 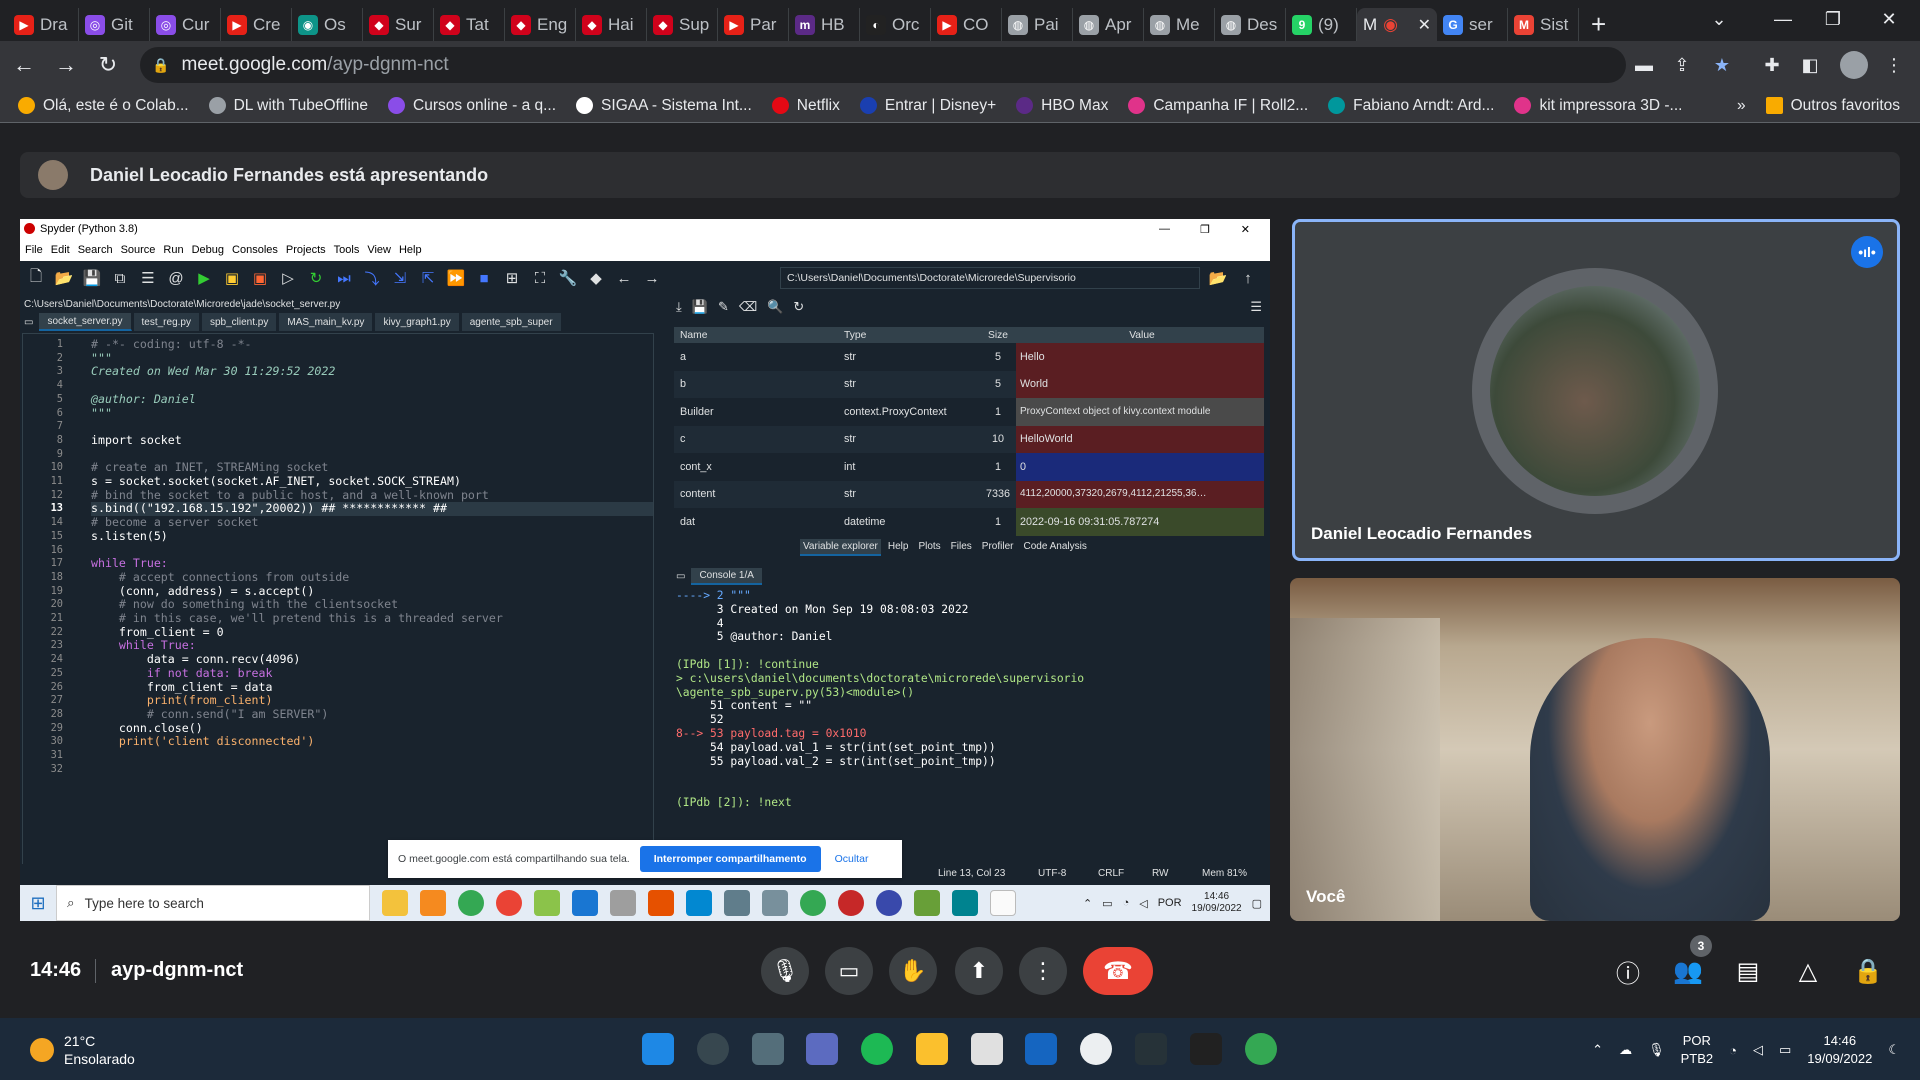 What do you see at coordinates (700, 307) in the screenshot?
I see `save-data-icon: 💾` at bounding box center [700, 307].